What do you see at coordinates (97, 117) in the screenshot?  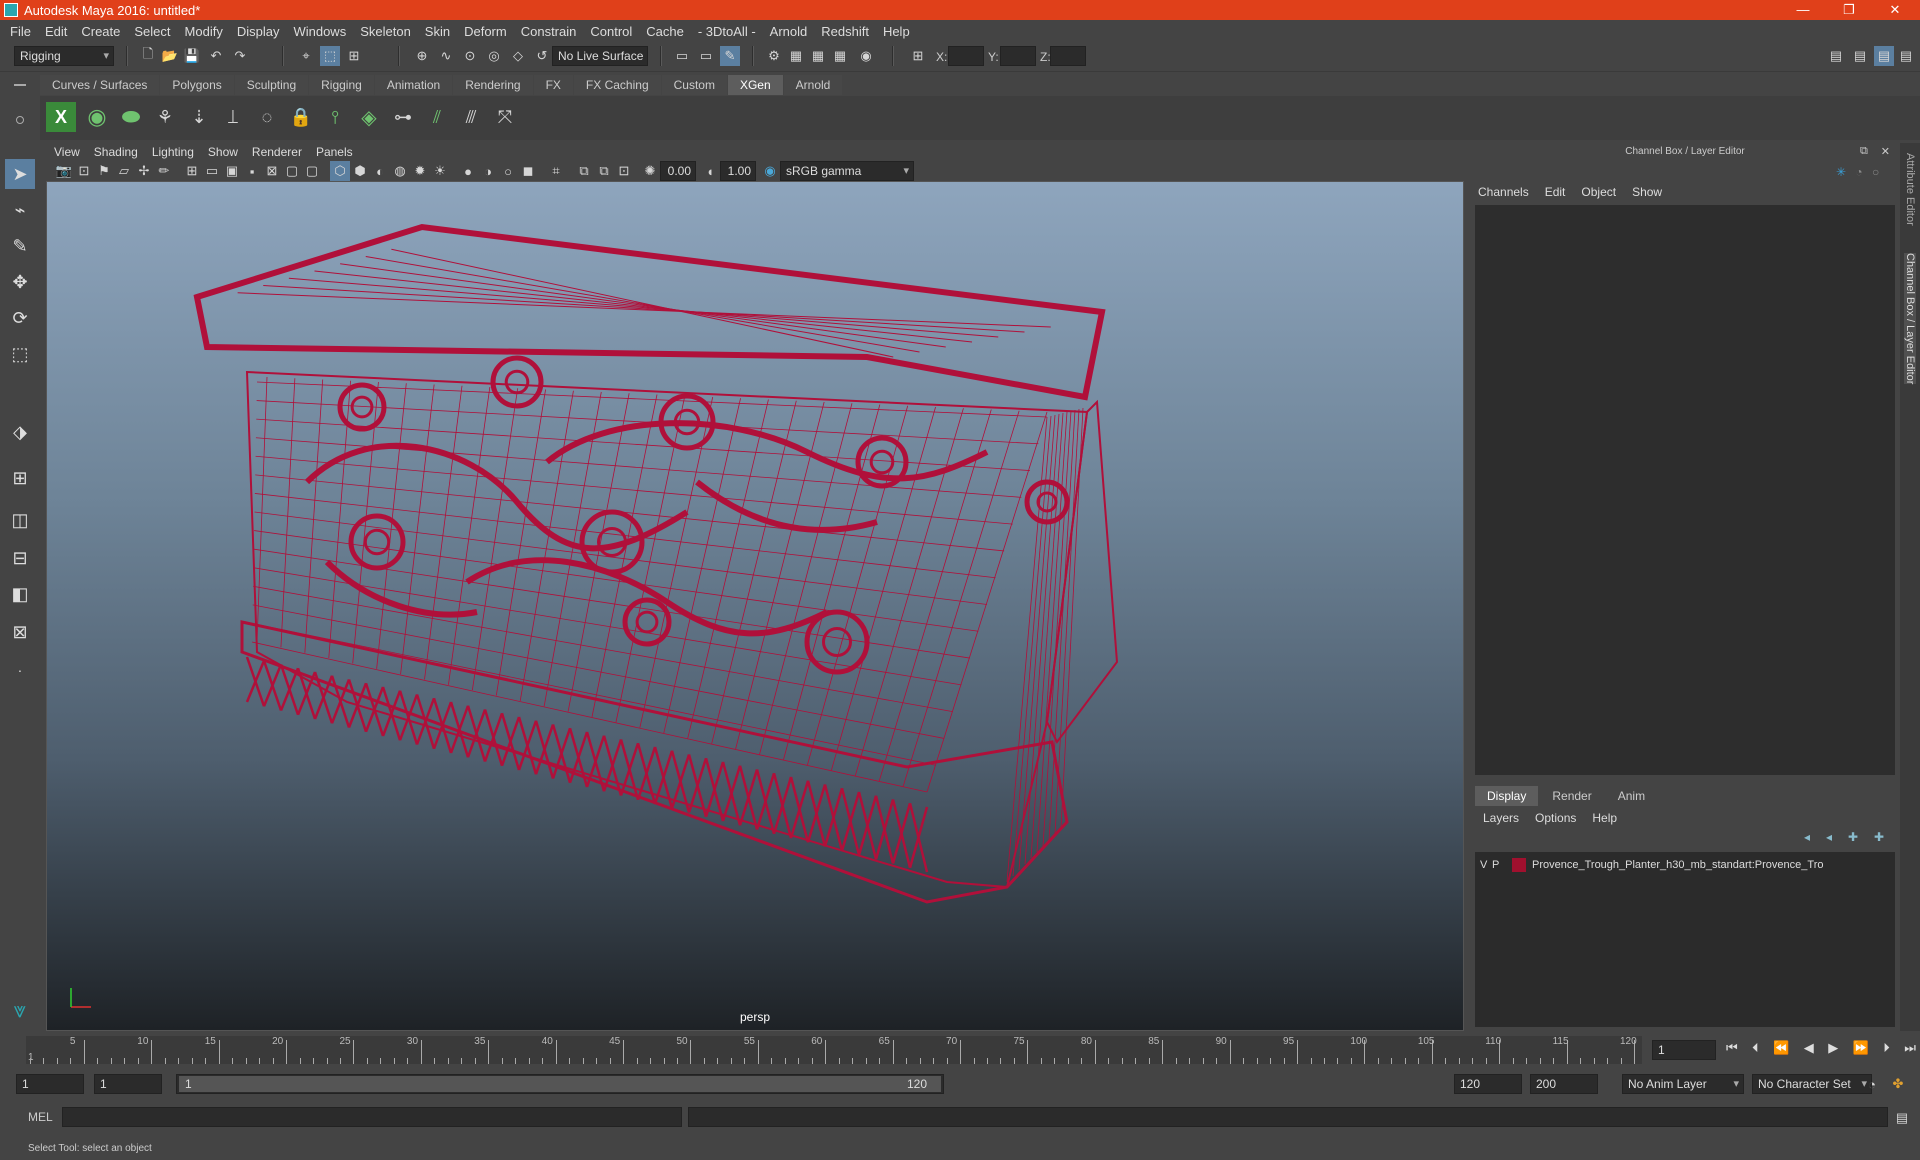 I see `xgen-preview-icon: ◉` at bounding box center [97, 117].